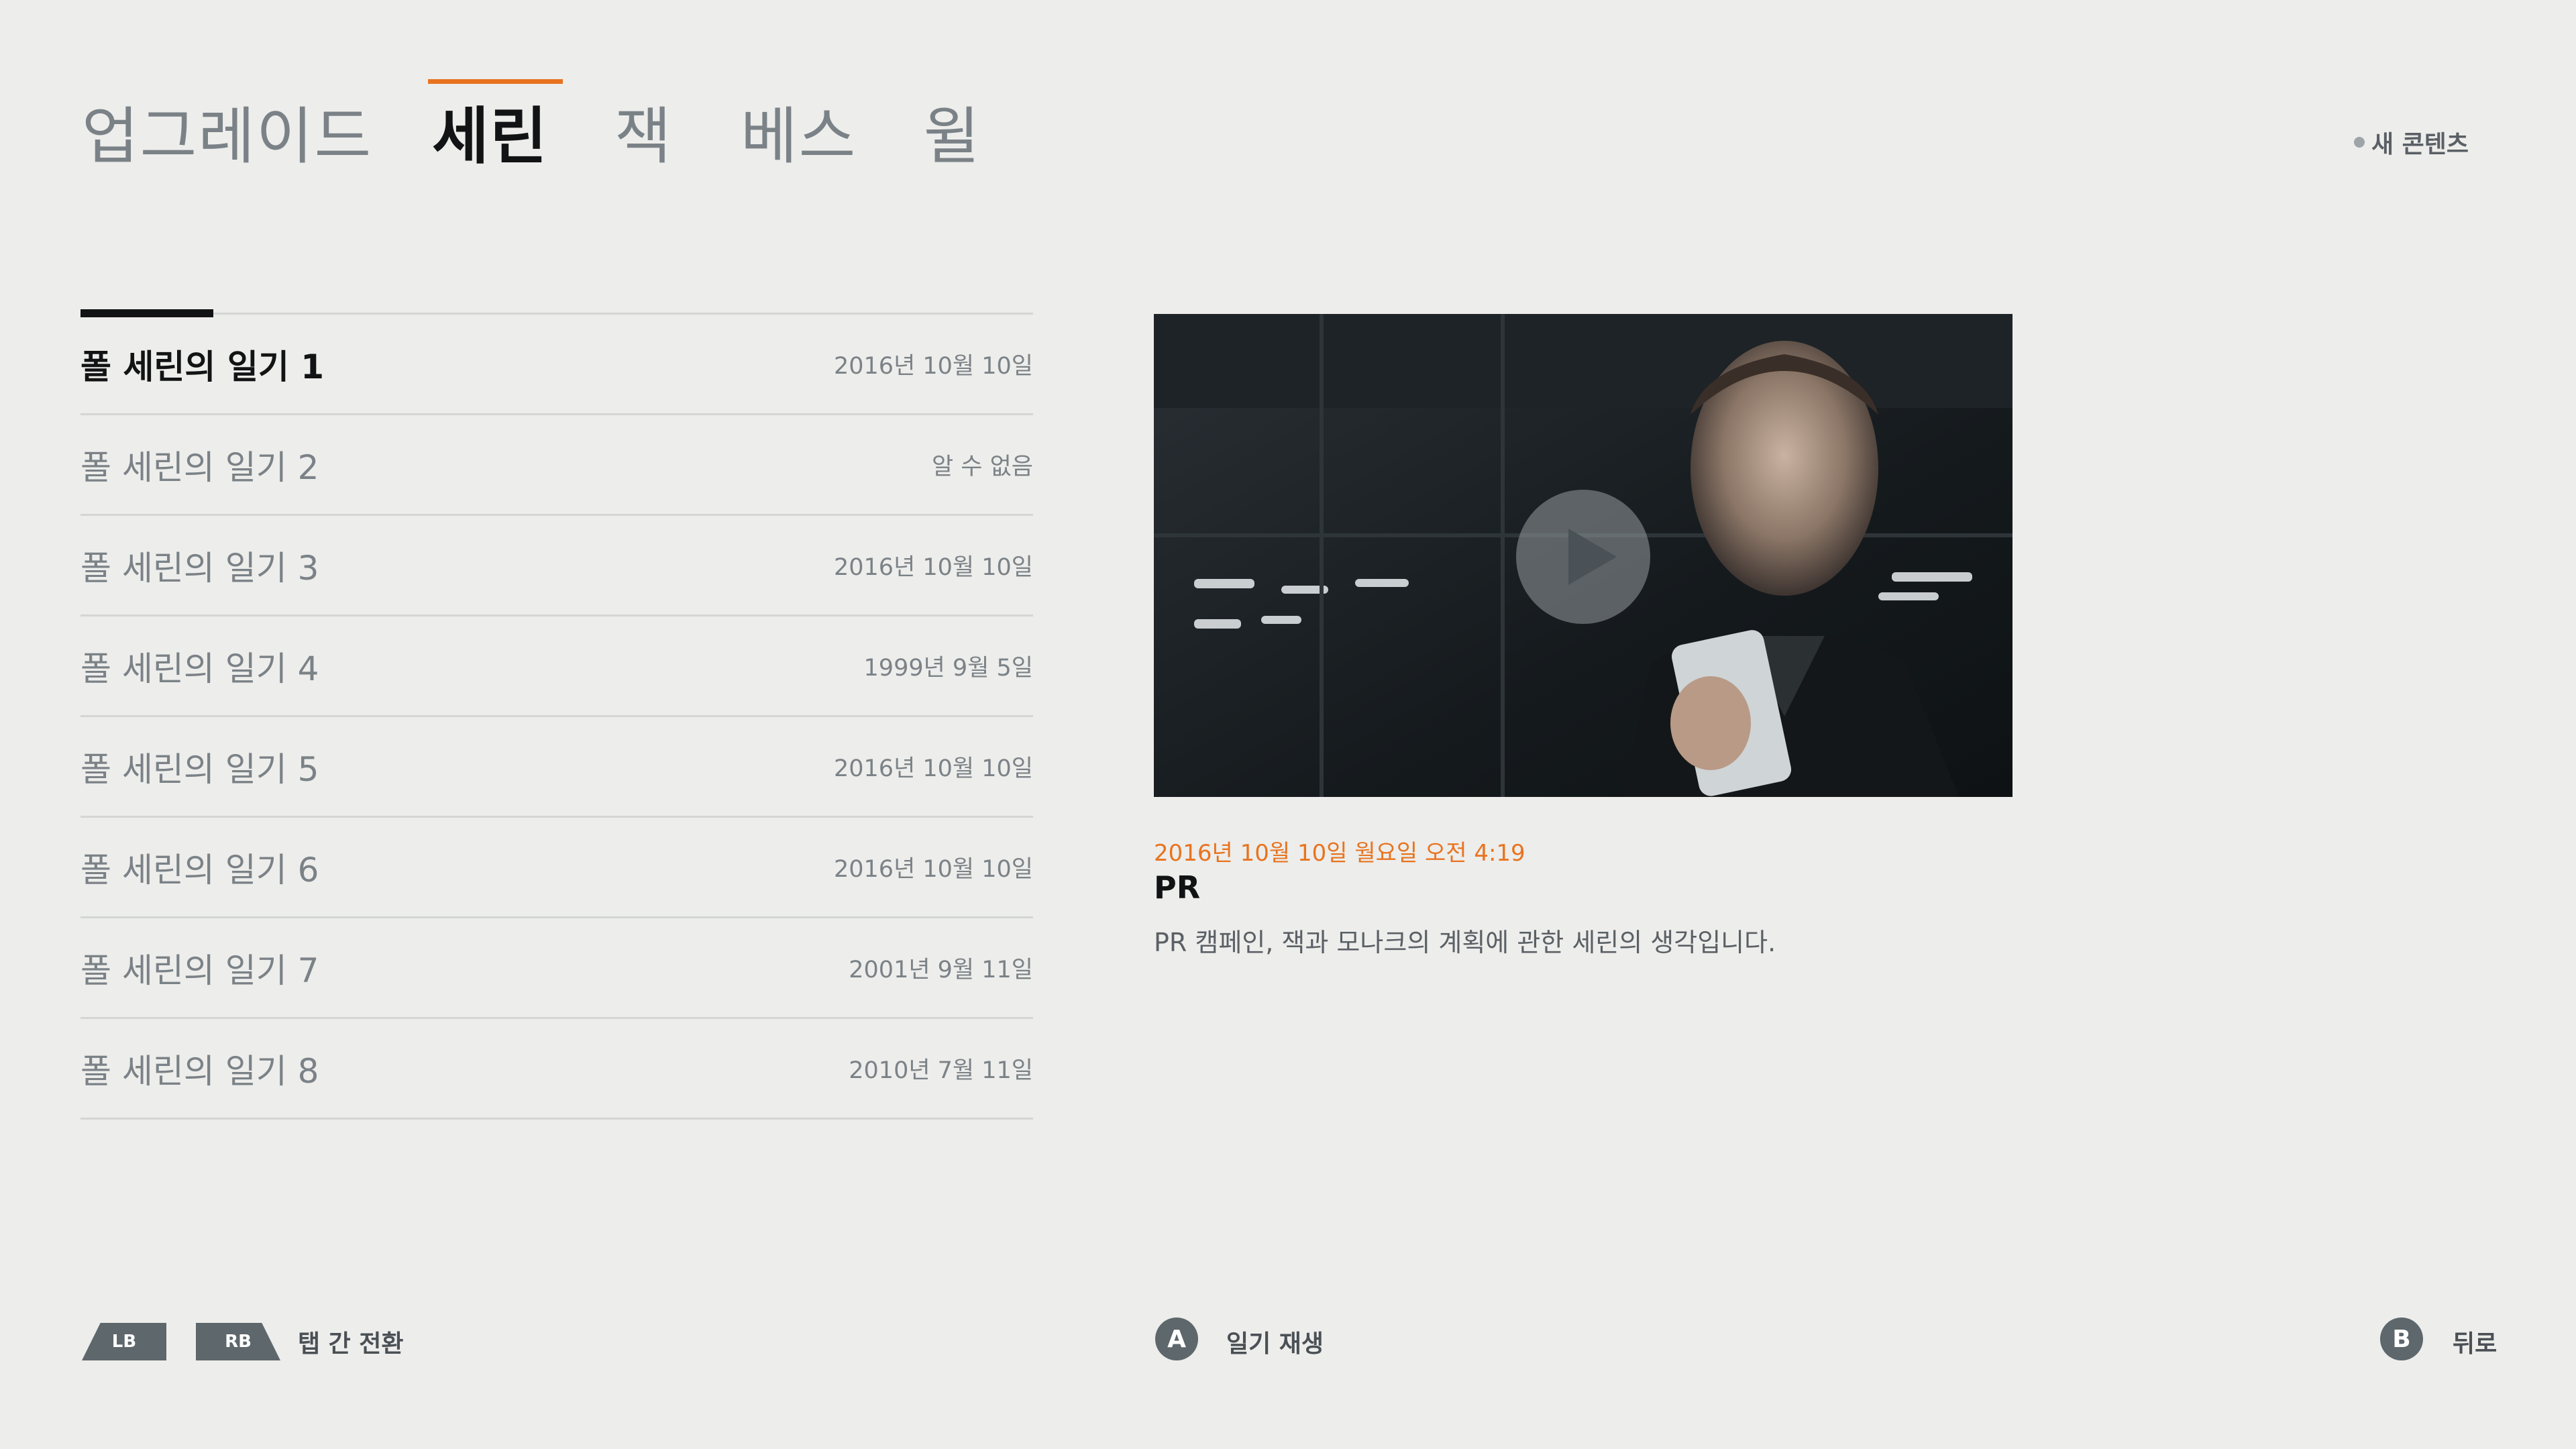  Describe the element at coordinates (1177, 887) in the screenshot. I see `detail-title: PR` at that location.